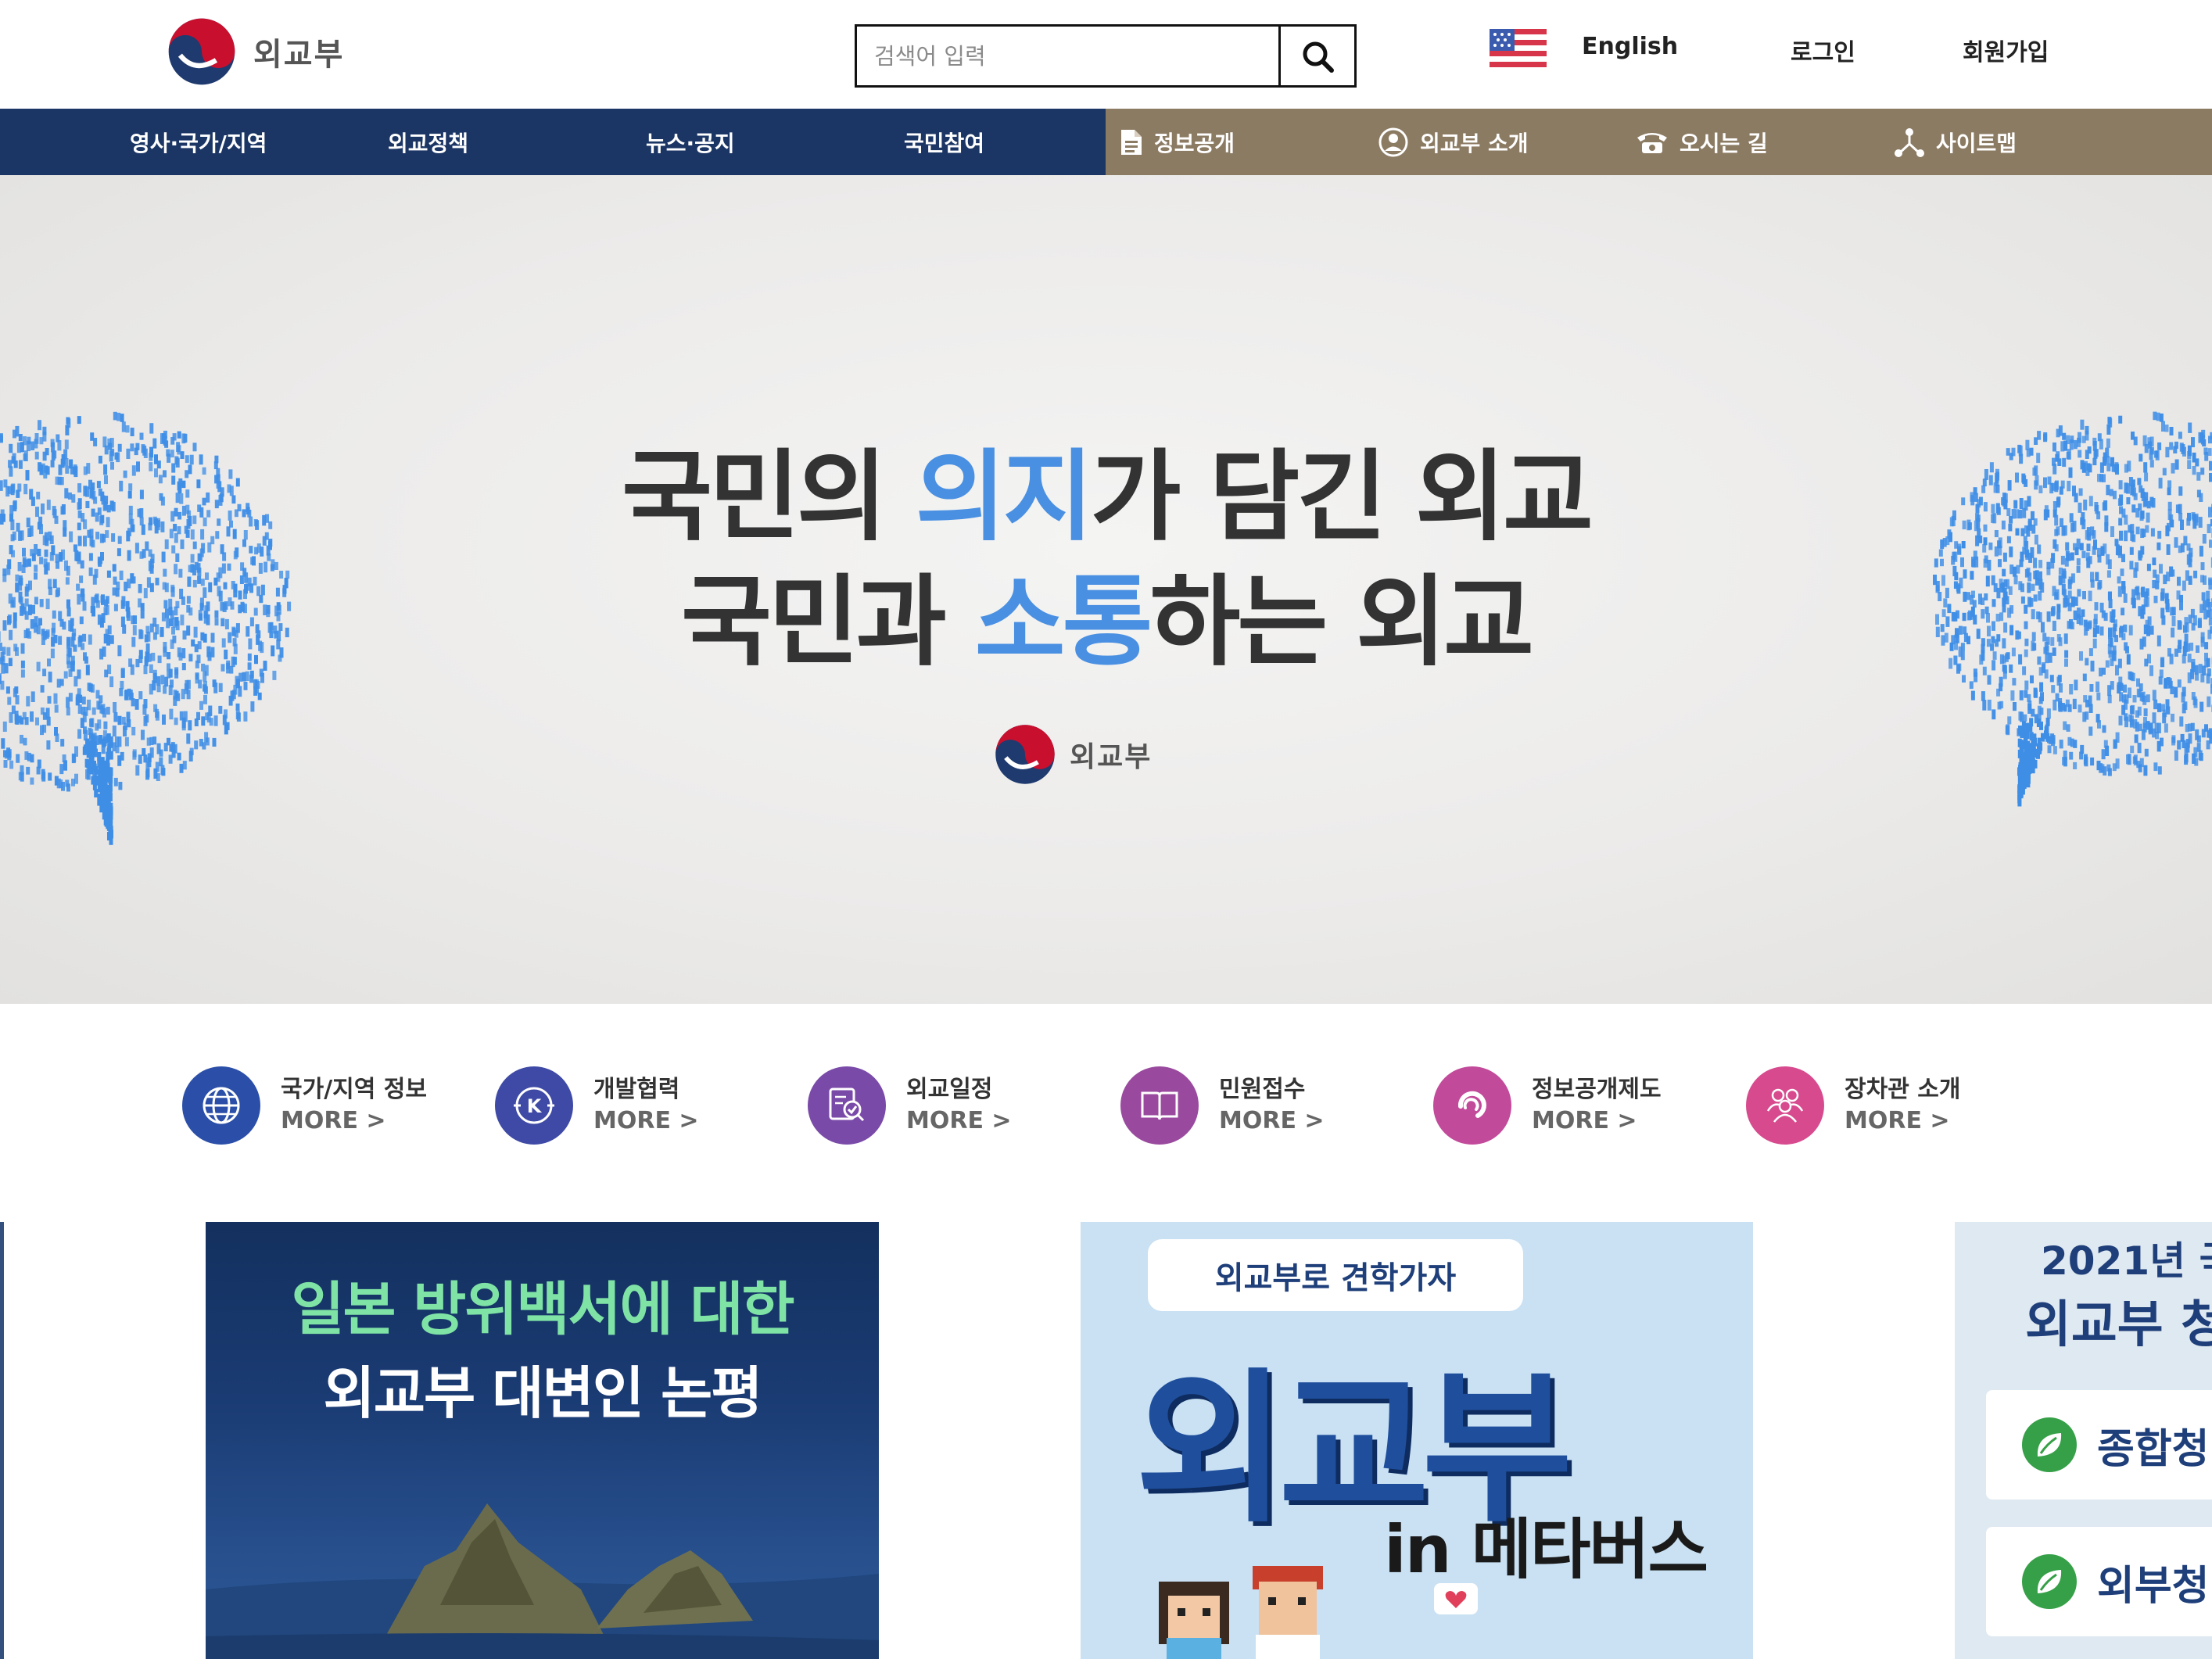  Describe the element at coordinates (1472, 1105) in the screenshot. I see `info-swirl-icon` at that location.